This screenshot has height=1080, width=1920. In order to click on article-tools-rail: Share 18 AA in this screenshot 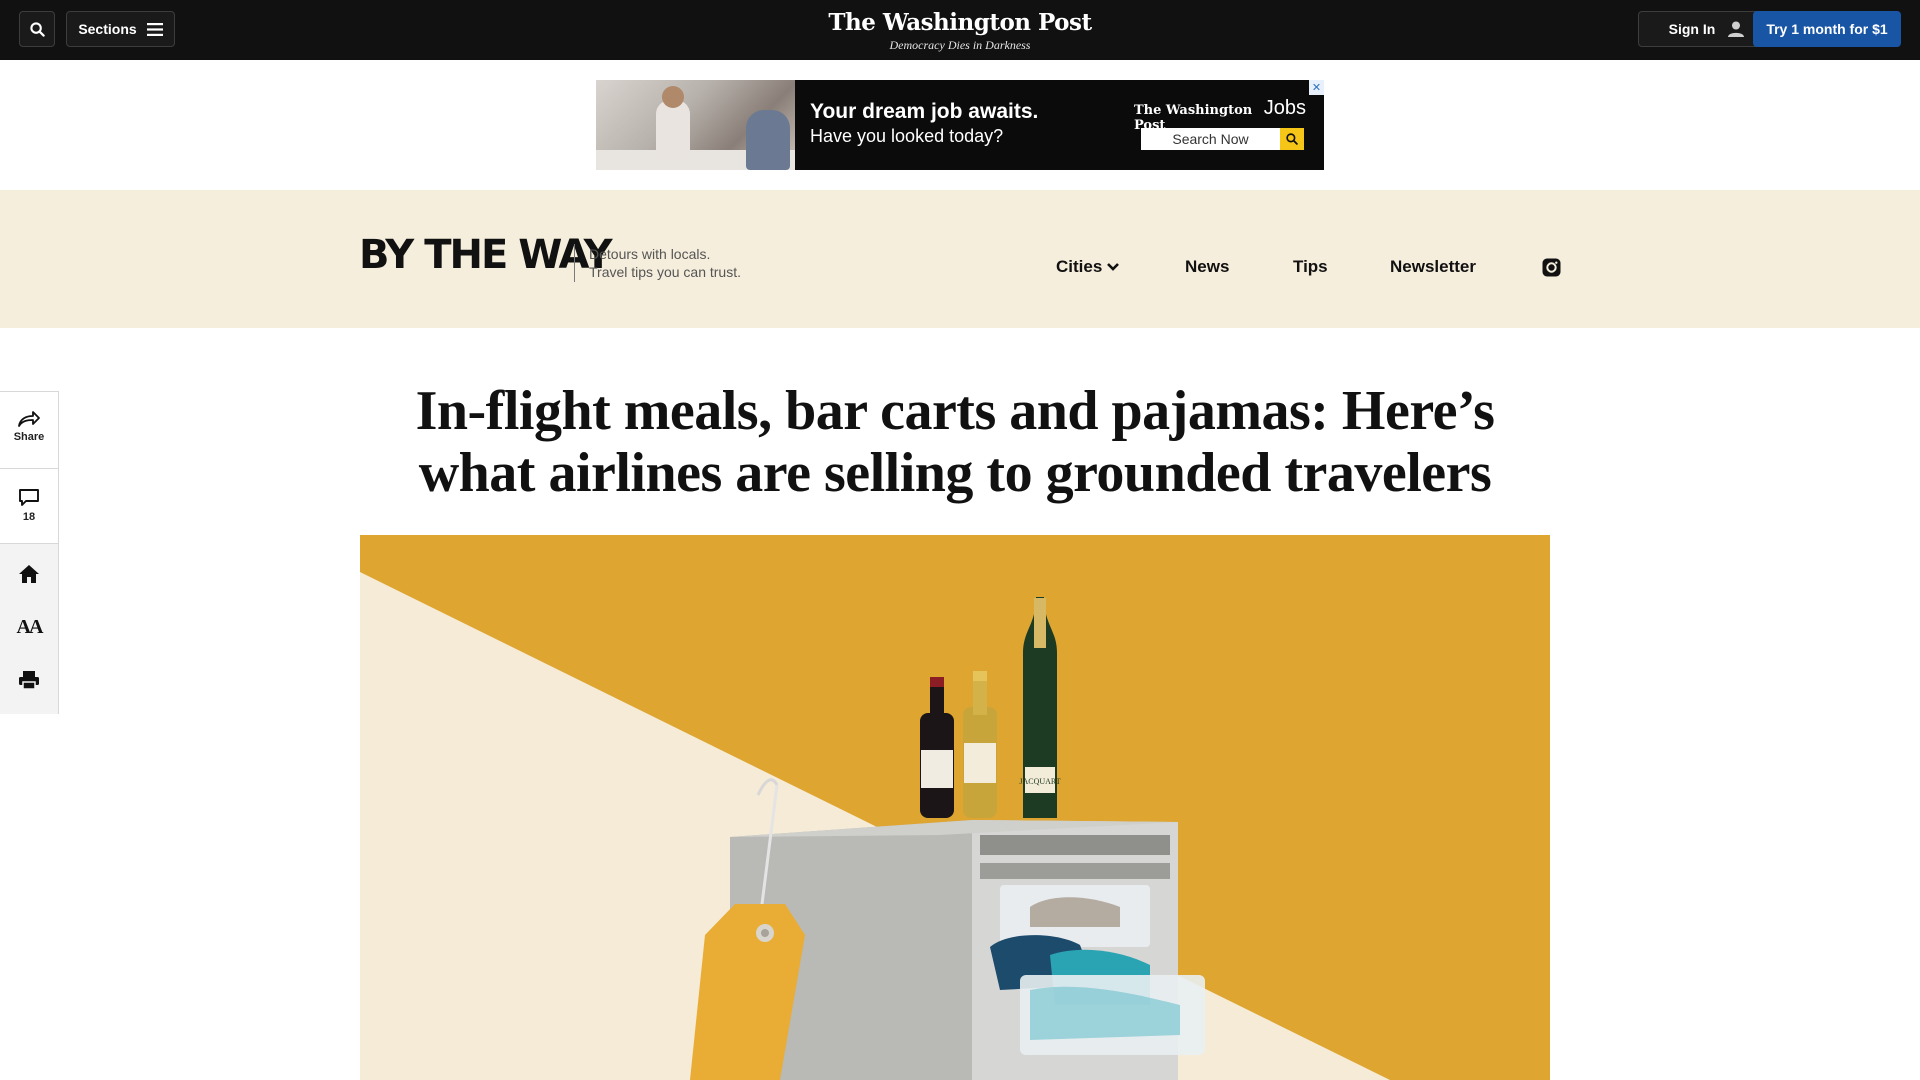, I will do `click(29, 552)`.